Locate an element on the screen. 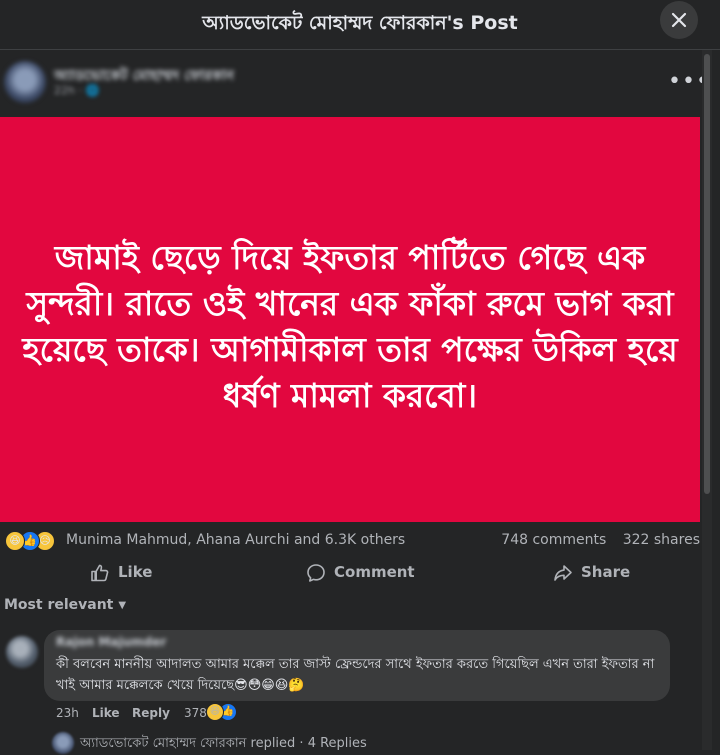 This screenshot has height=755, width=720. modal-header: অ্যাডভোকেট মোহাম্মদ ফোরকান's Post is located at coordinates (360, 25).